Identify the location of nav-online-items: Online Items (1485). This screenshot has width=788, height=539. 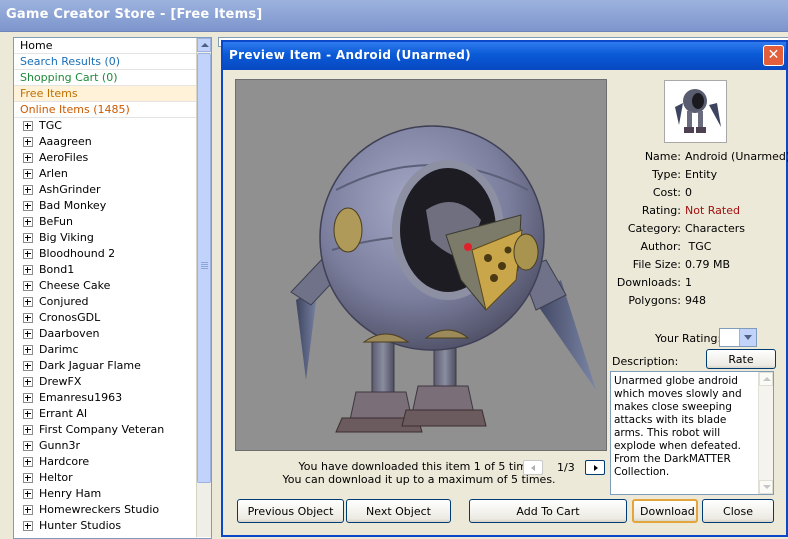
(112, 110).